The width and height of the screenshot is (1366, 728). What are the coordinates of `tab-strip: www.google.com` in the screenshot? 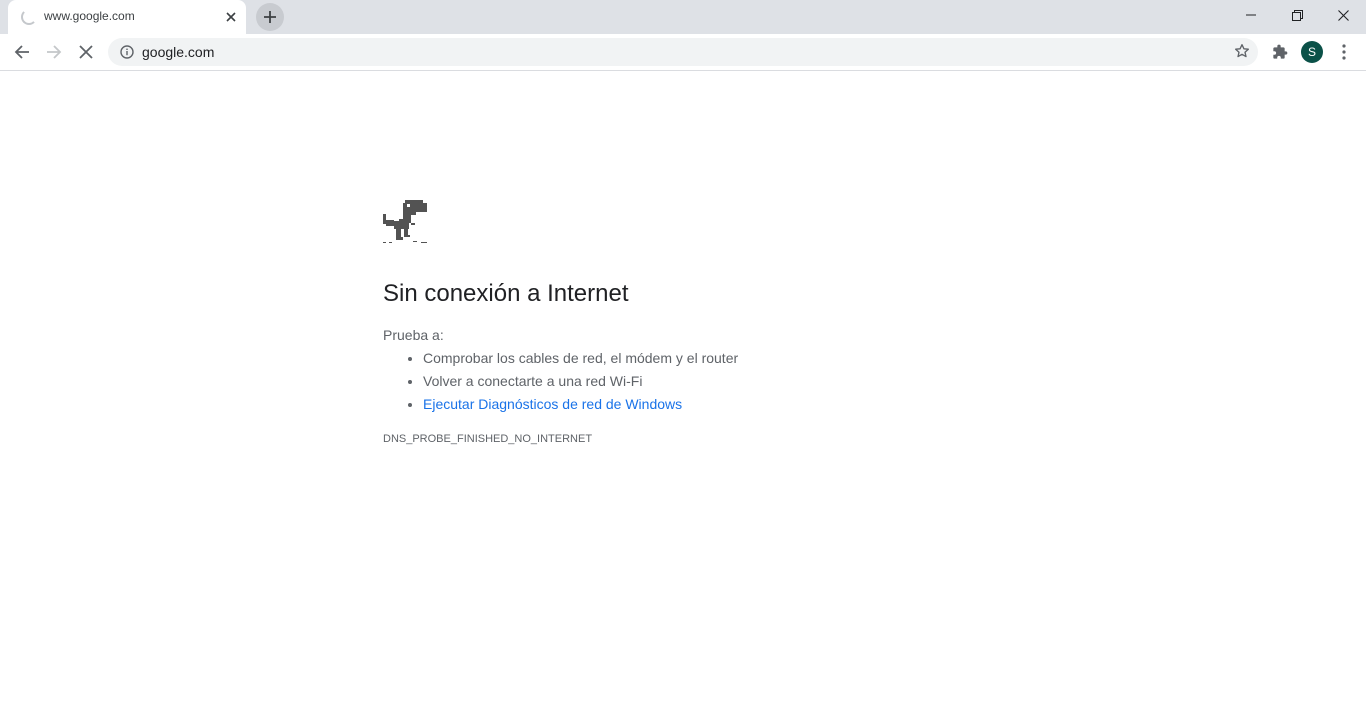 It's located at (683, 17).